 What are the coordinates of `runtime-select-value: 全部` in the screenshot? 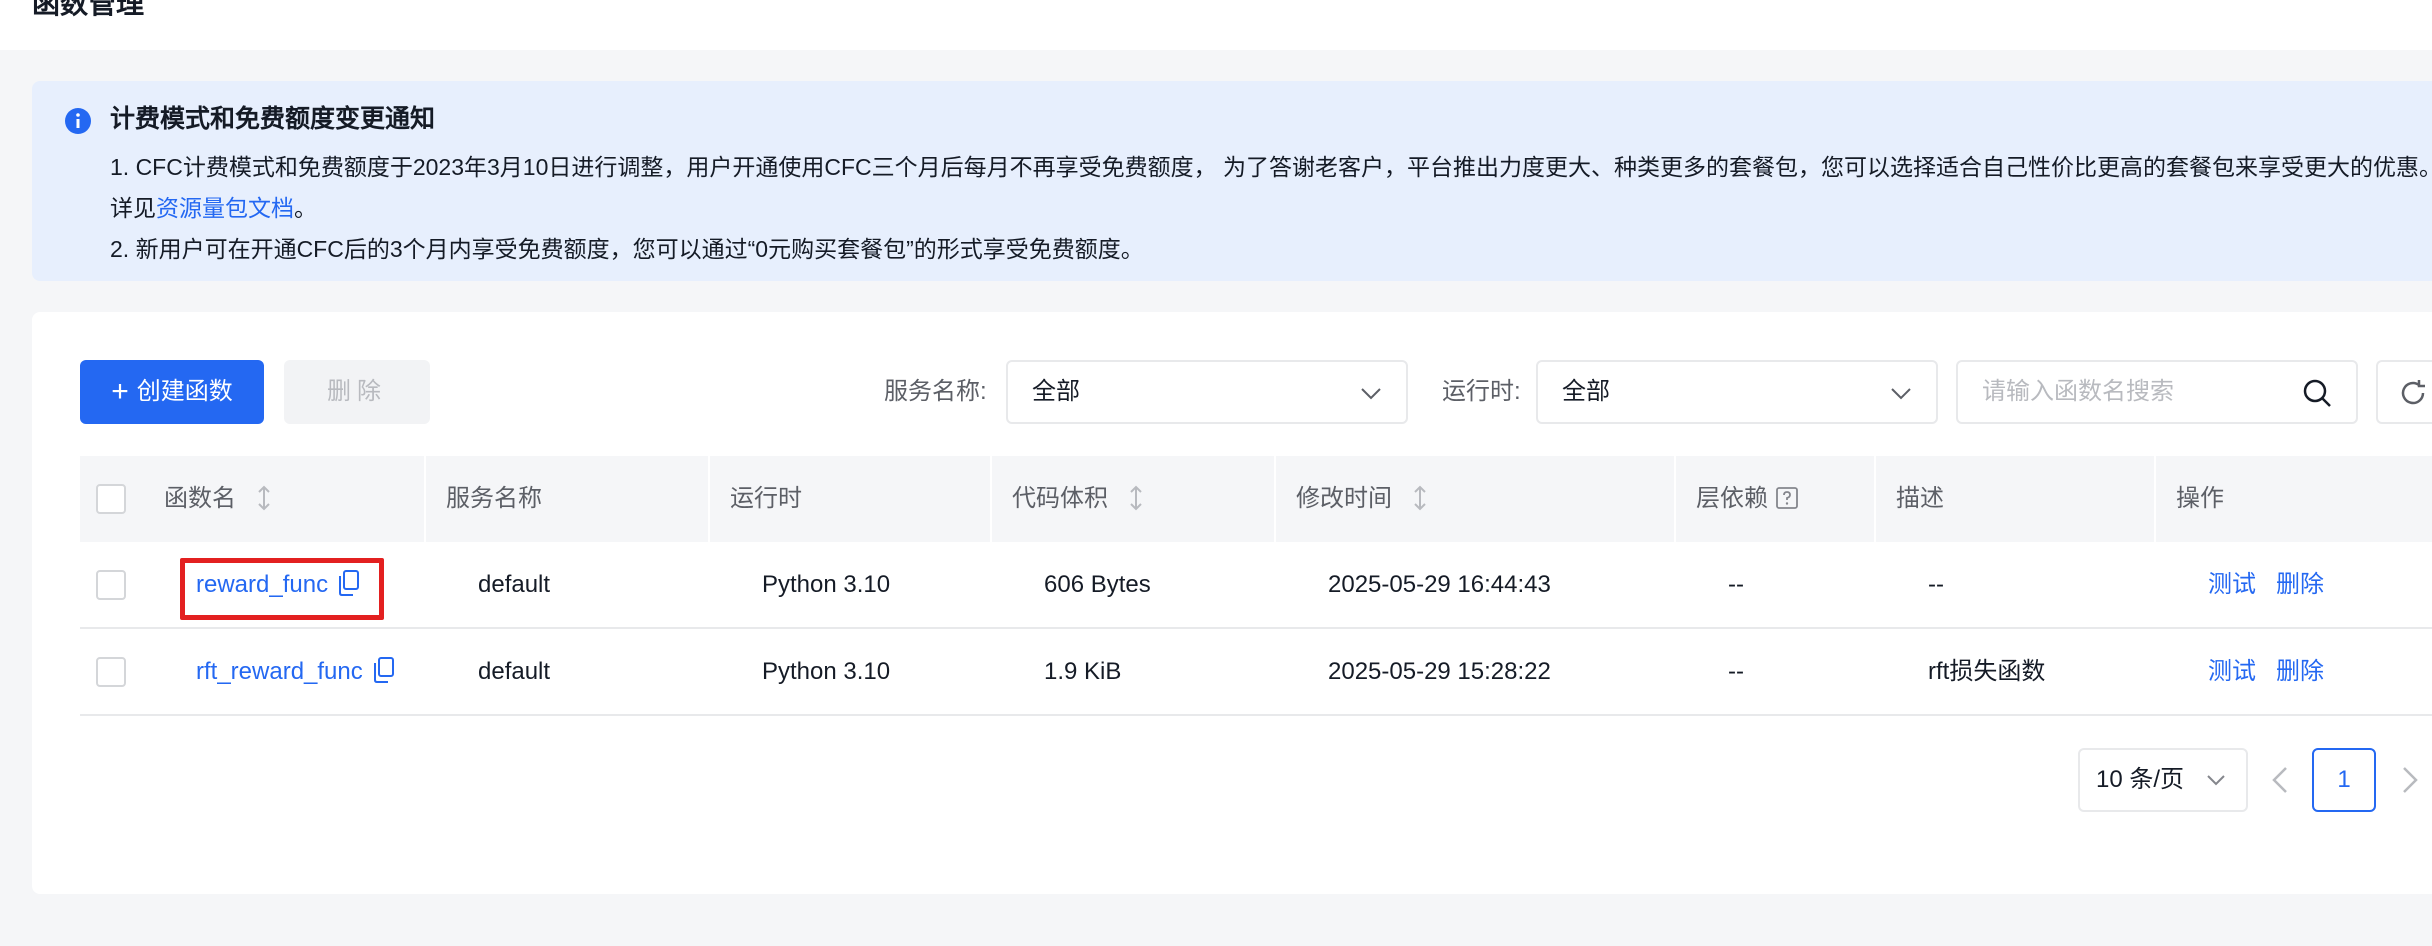 It's located at (1586, 391).